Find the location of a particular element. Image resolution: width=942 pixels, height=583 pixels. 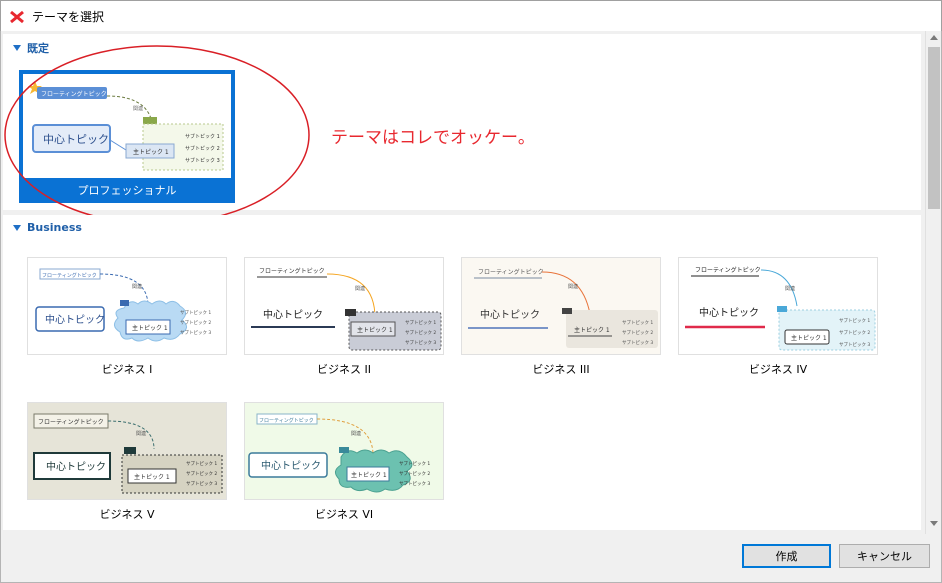

section-business-header: Business is located at coordinates (47, 227).